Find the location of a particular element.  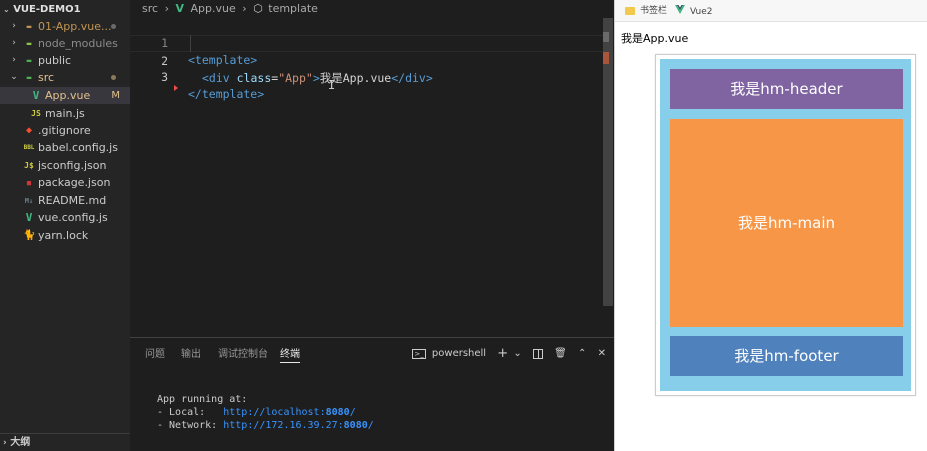

folder-icon is located at coordinates (630, 10).